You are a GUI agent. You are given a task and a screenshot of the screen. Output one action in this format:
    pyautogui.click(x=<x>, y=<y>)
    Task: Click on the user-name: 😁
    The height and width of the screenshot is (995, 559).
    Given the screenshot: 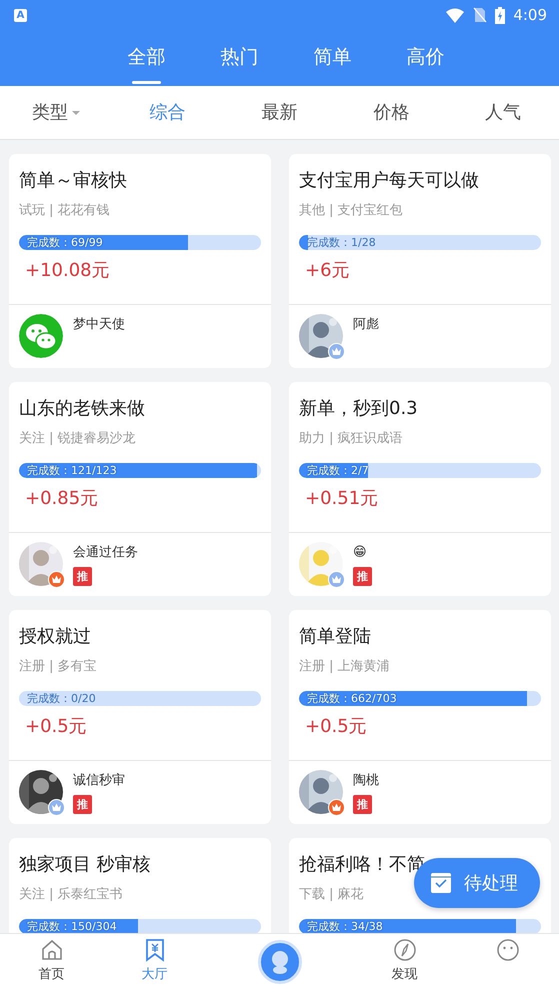 What is the action you would take?
    pyautogui.click(x=360, y=553)
    